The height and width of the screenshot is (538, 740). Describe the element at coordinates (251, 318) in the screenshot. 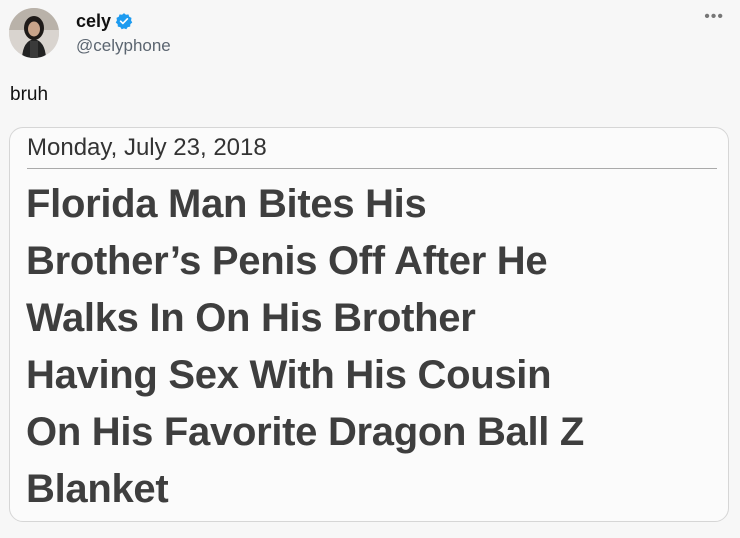

I see `headline-line: Walks In On His Brother` at that location.